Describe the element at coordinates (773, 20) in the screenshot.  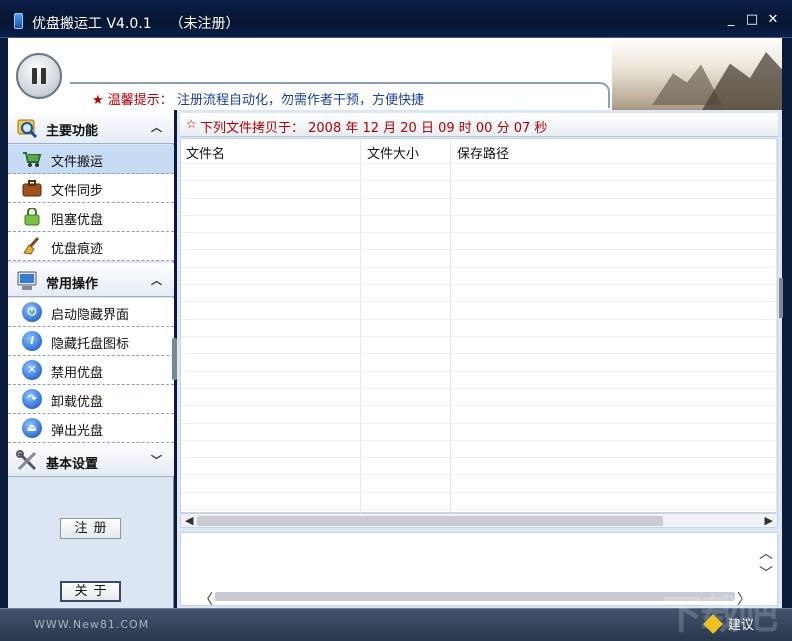
I see `close-button: ✕` at that location.